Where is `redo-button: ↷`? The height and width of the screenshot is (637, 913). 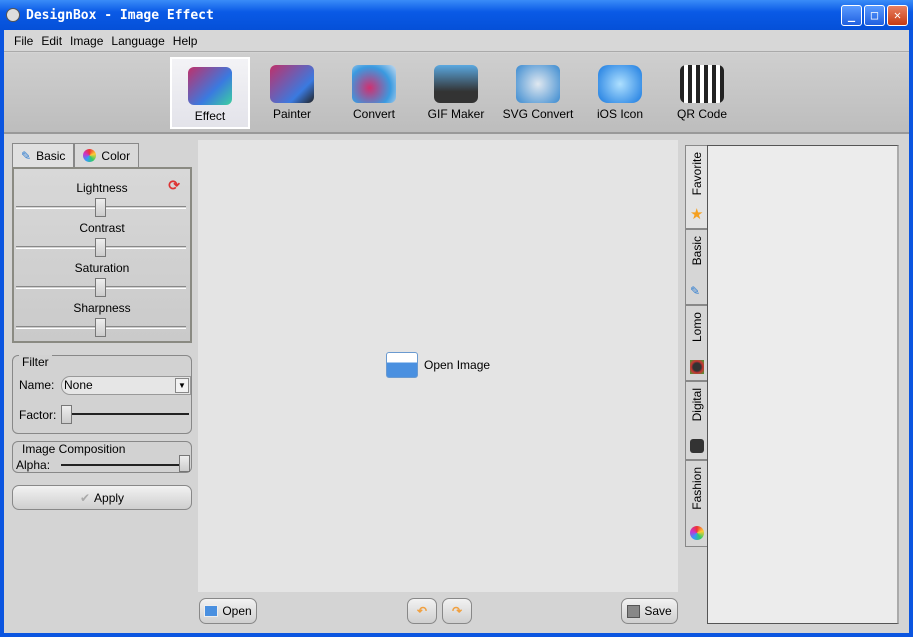 redo-button: ↷ is located at coordinates (457, 611).